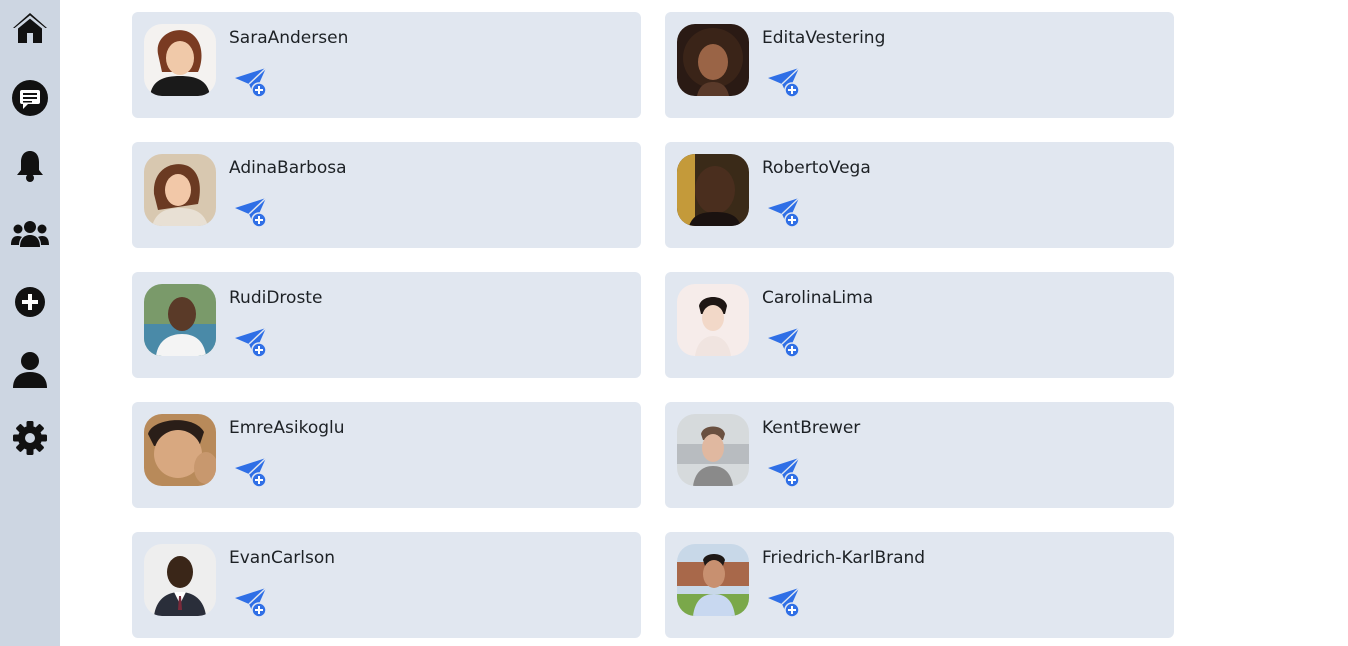 This screenshot has width=1348, height=646. I want to click on user-name: EditaVestering, so click(823, 38).